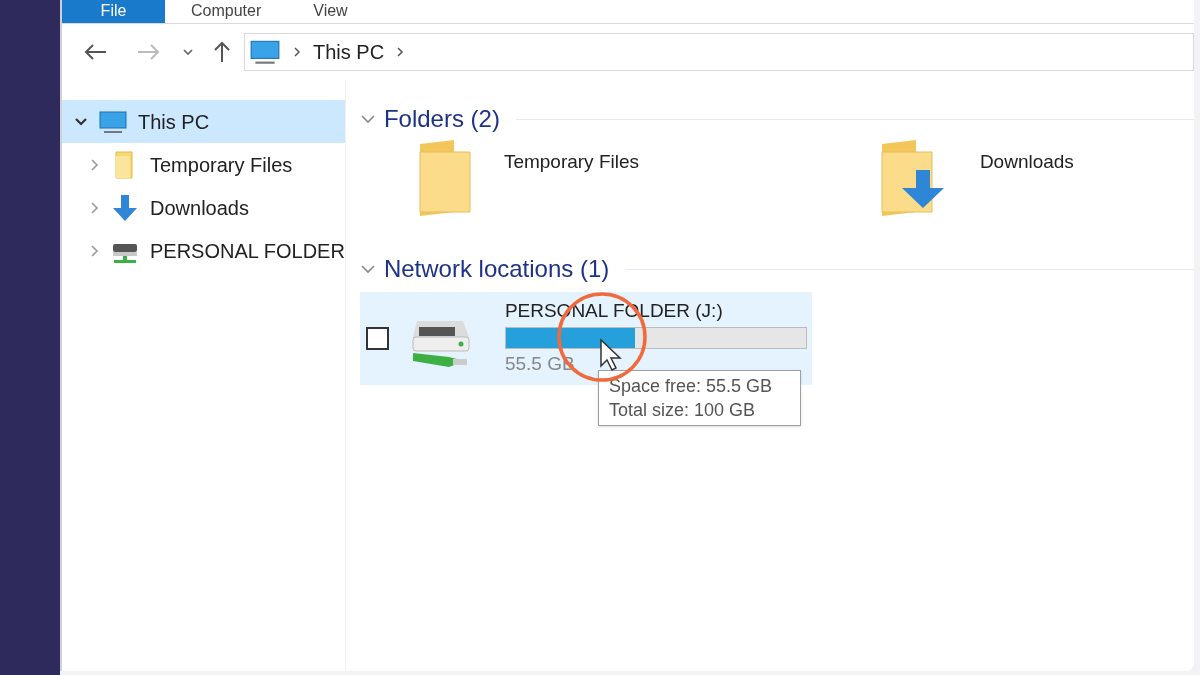  I want to click on navigation-item: PERSONAL FOLDER, so click(203, 250).